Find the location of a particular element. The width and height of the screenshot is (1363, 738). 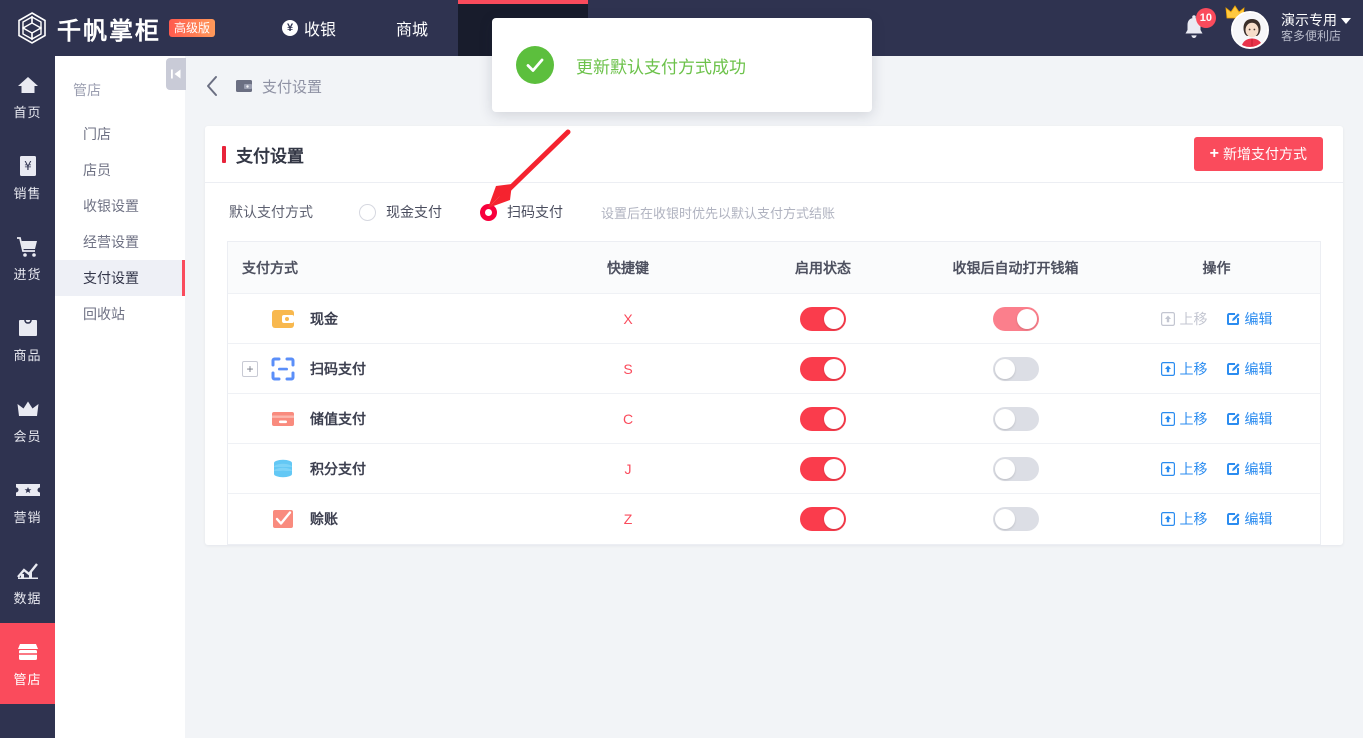

notifications-button: 10 is located at coordinates (1196, 26).